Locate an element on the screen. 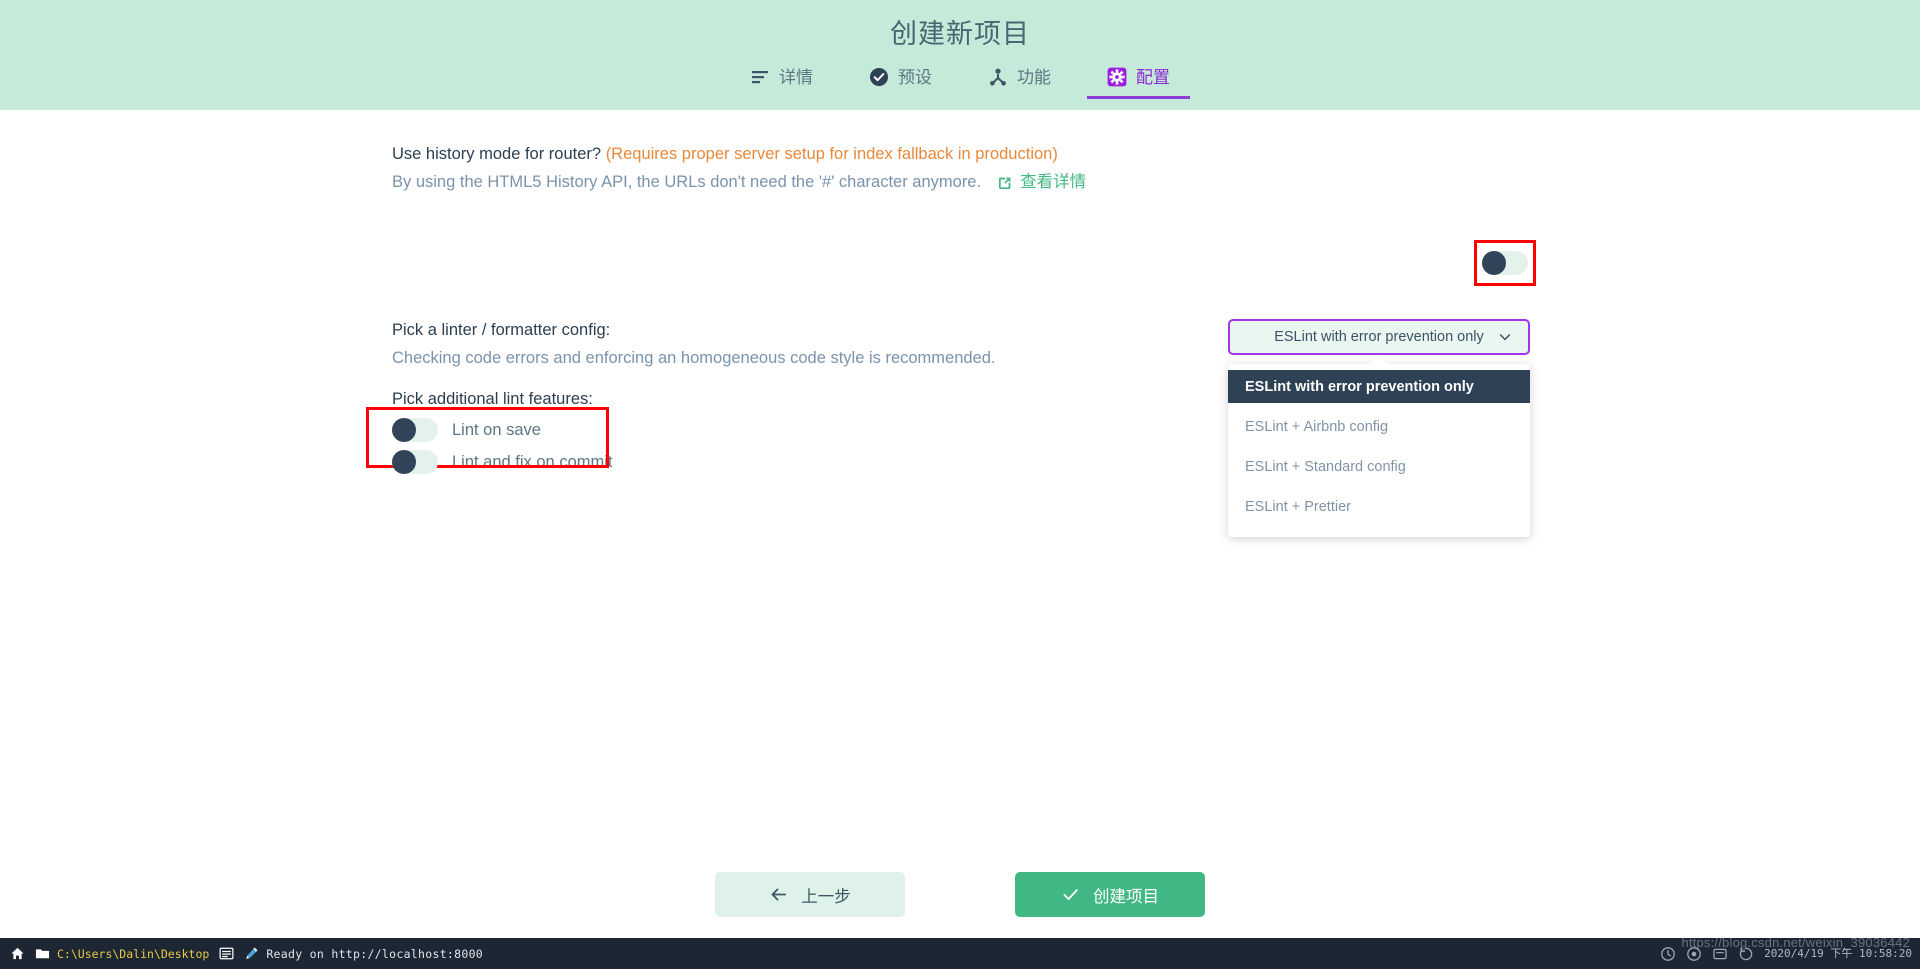 The image size is (1920, 969). home-icon is located at coordinates (17, 953).